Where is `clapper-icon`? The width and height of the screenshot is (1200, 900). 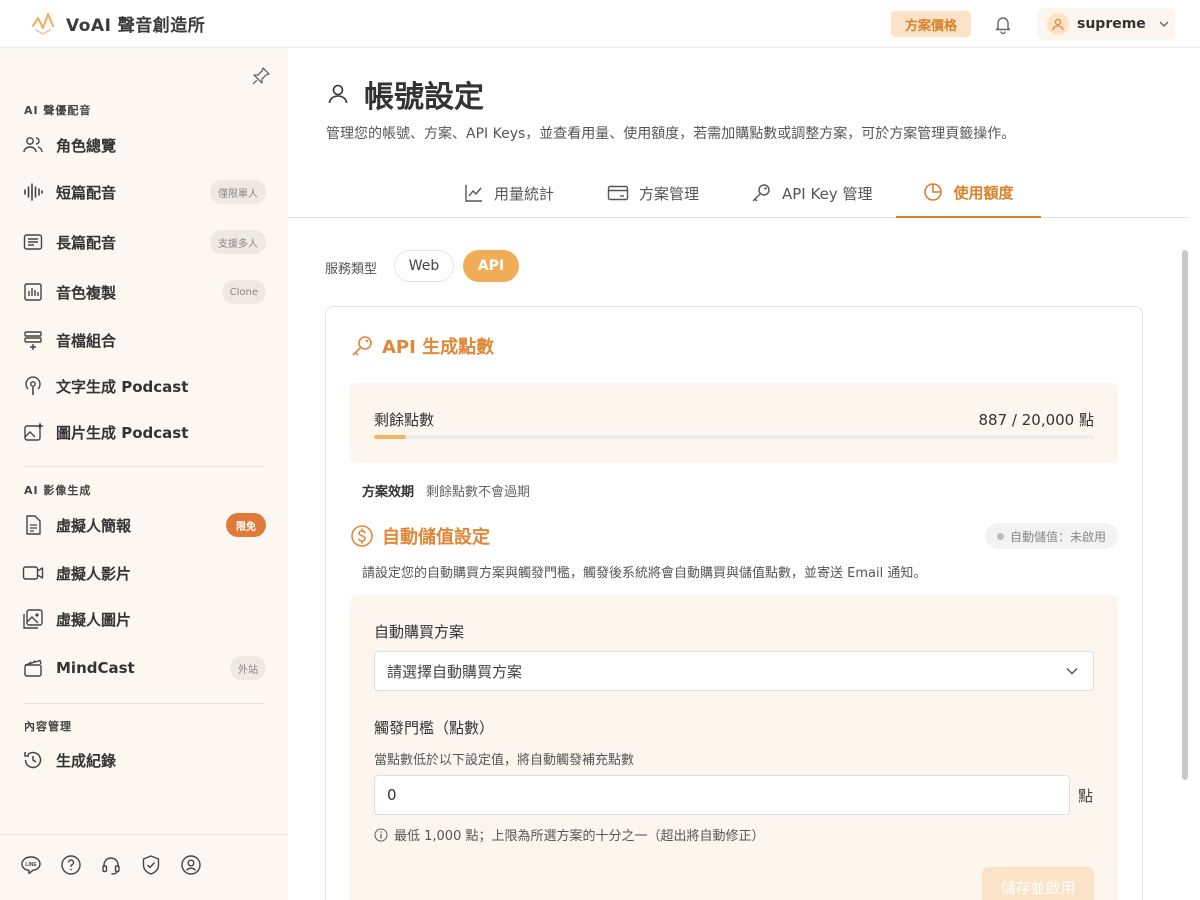
clapper-icon is located at coordinates (33, 668).